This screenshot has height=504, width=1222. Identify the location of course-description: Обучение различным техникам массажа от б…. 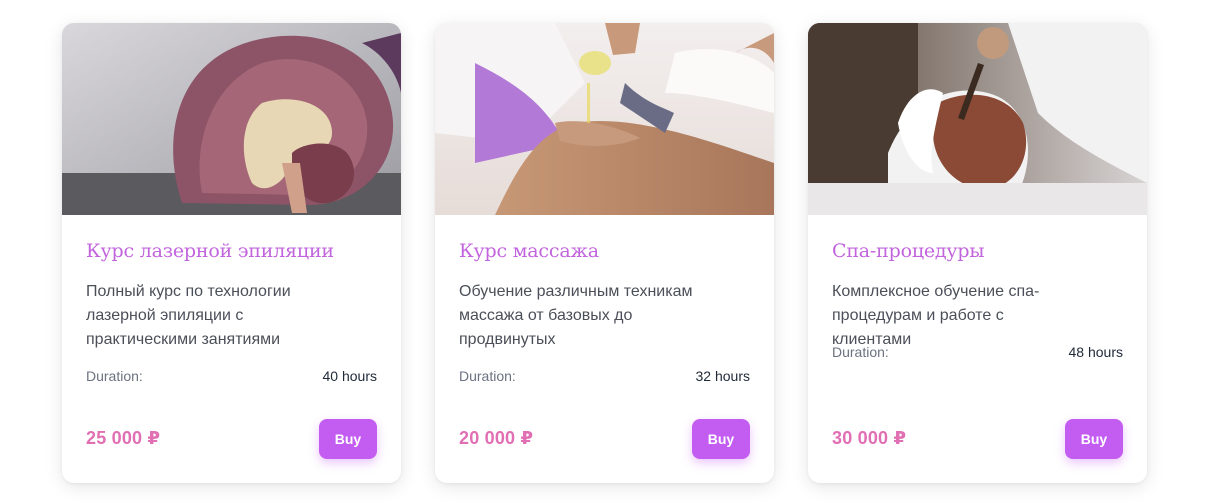
(576, 315).